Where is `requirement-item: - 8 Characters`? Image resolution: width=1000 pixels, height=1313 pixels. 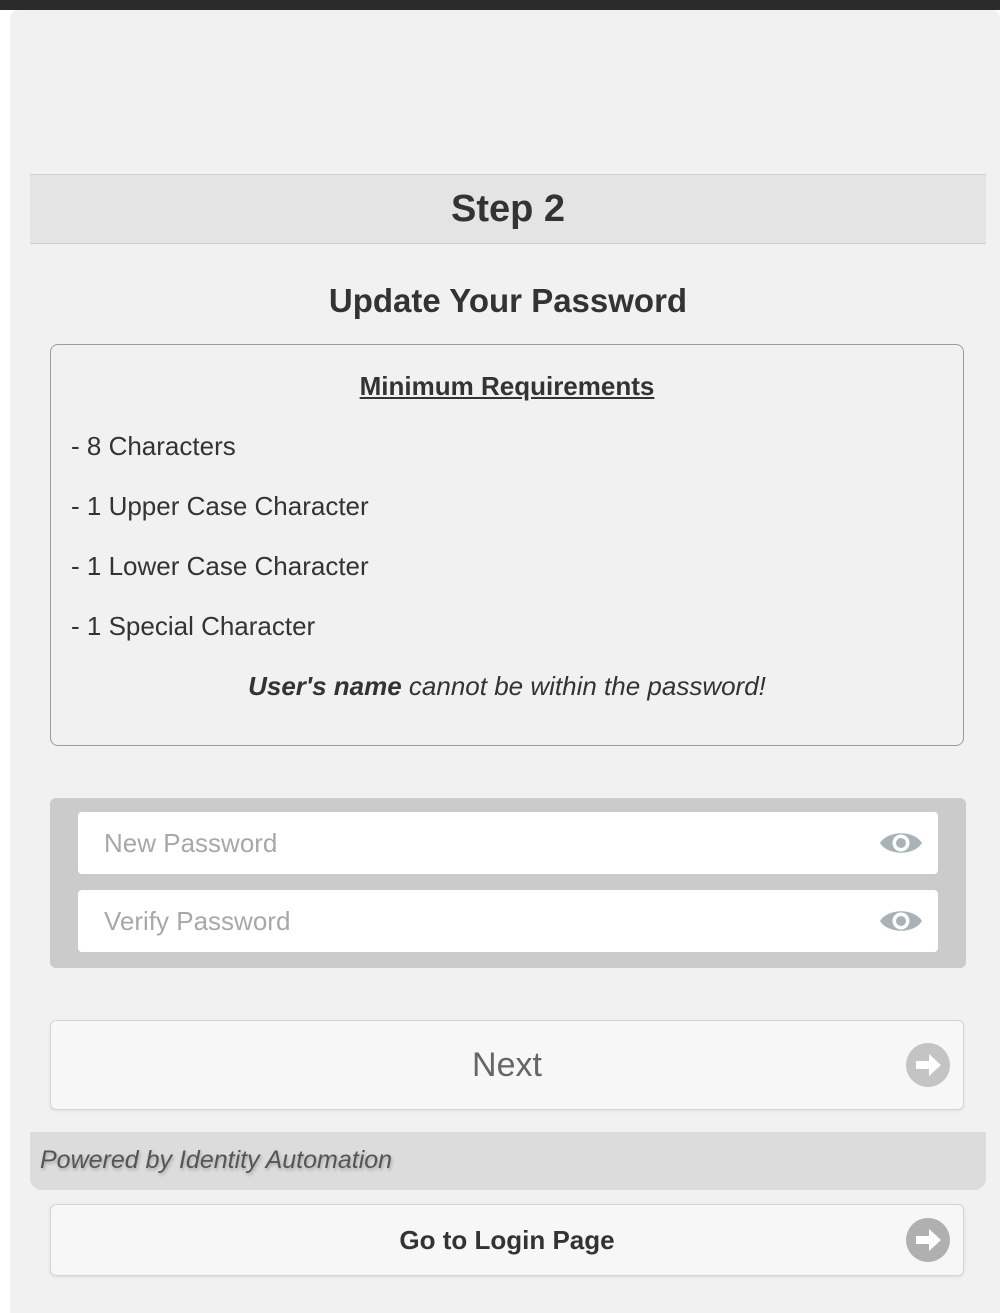
requirement-item: - 8 Characters is located at coordinates (153, 446).